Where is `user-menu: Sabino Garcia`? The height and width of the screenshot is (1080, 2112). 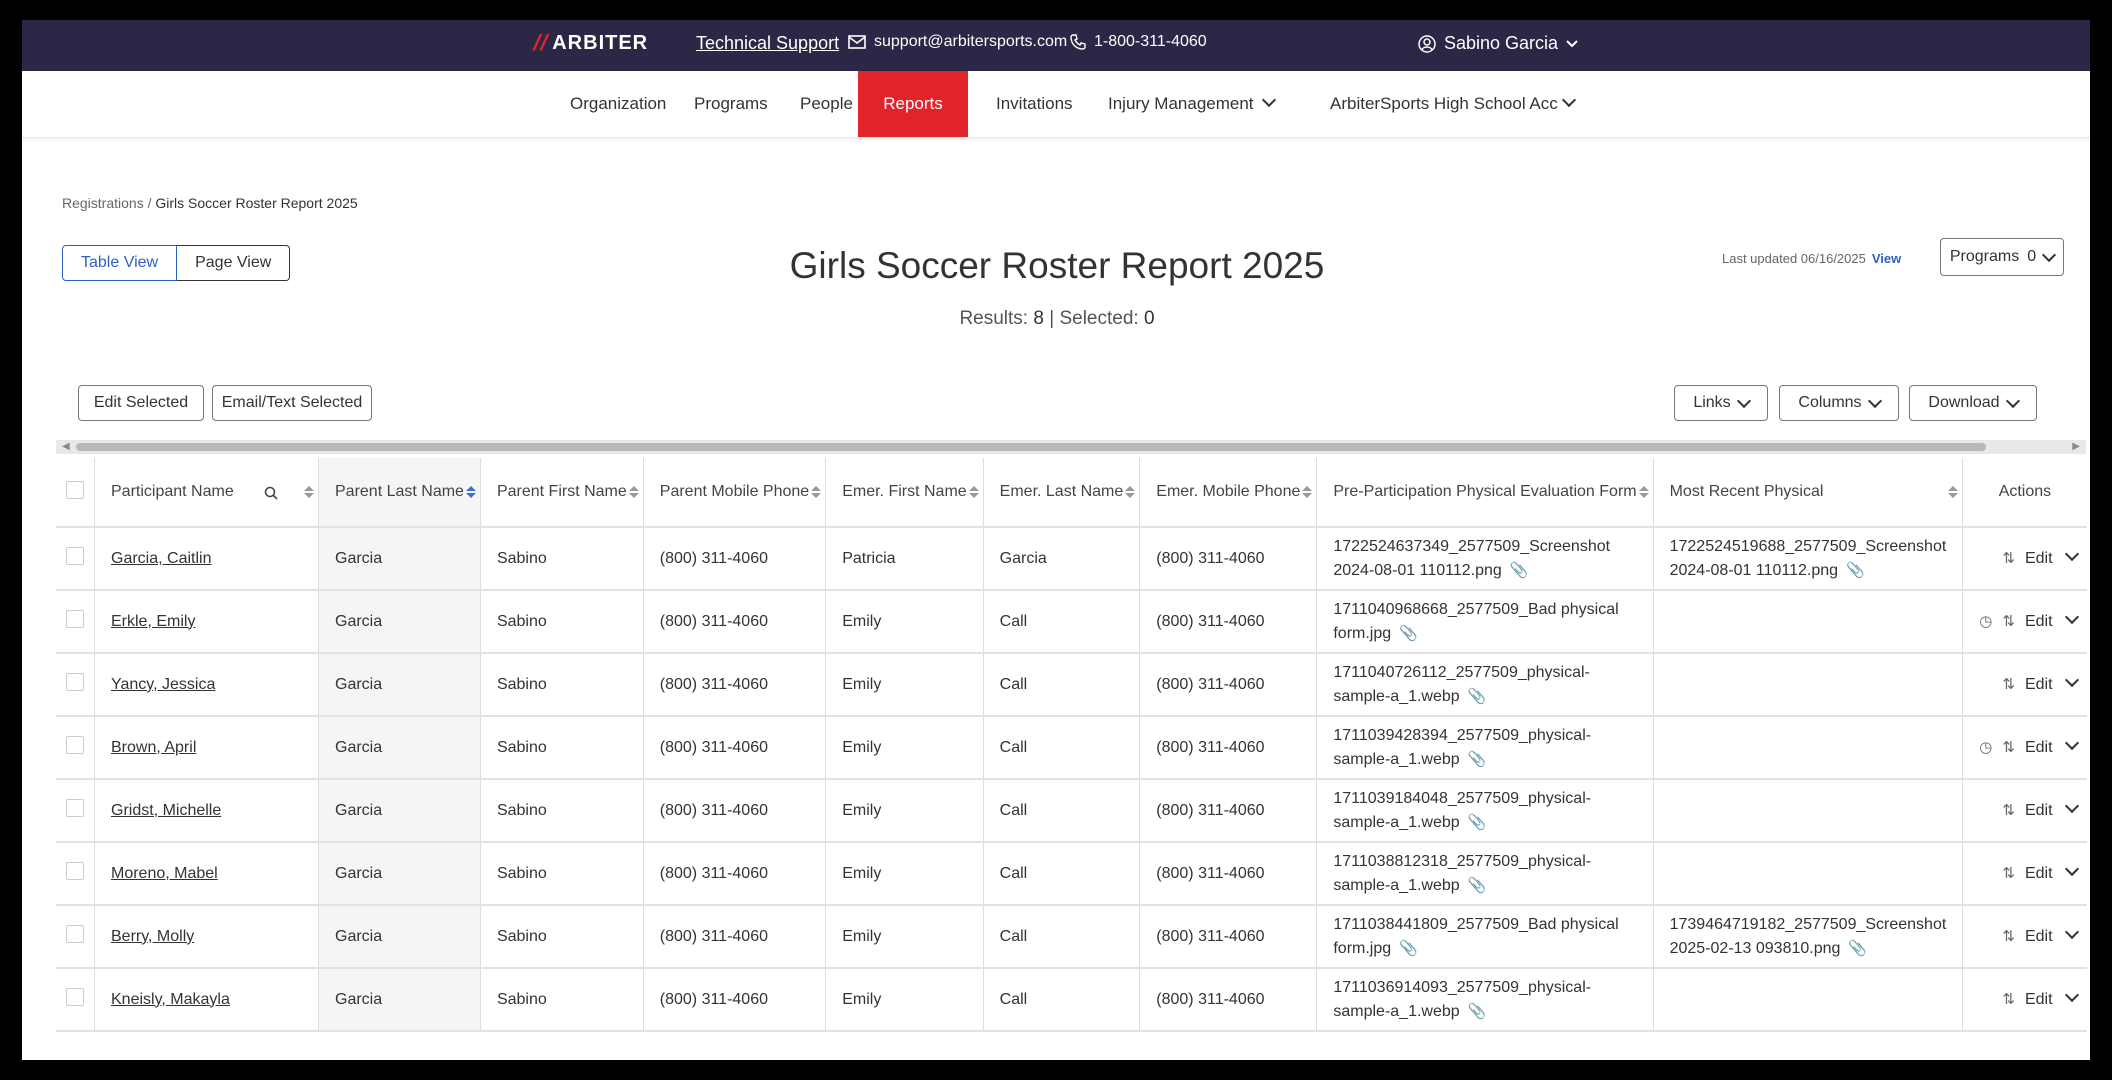
user-menu: Sabino Garcia is located at coordinates (1498, 43).